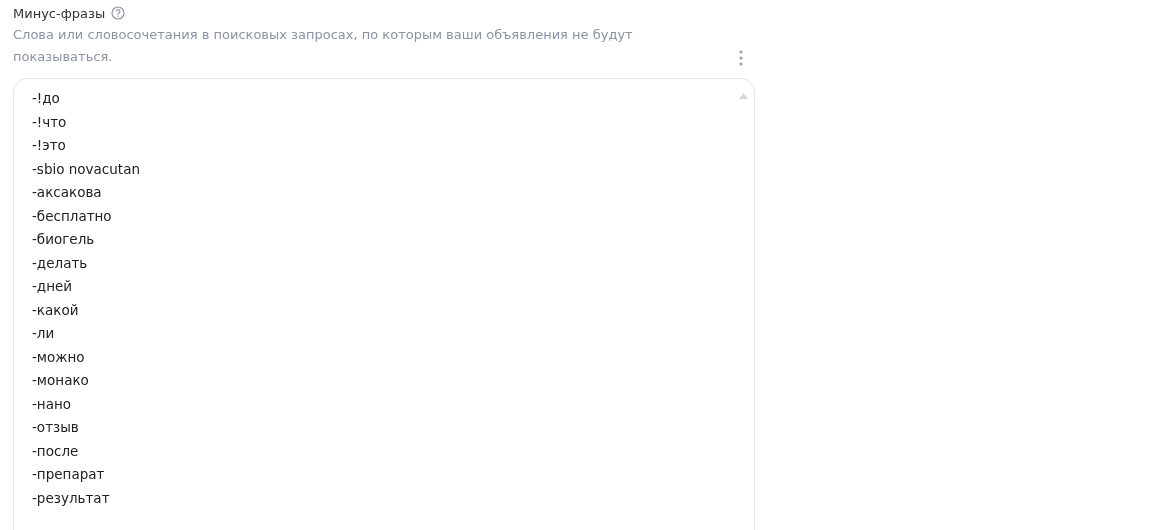 Image resolution: width=1152 pixels, height=530 pixels. I want to click on phrase-line: -можно, so click(58, 357).